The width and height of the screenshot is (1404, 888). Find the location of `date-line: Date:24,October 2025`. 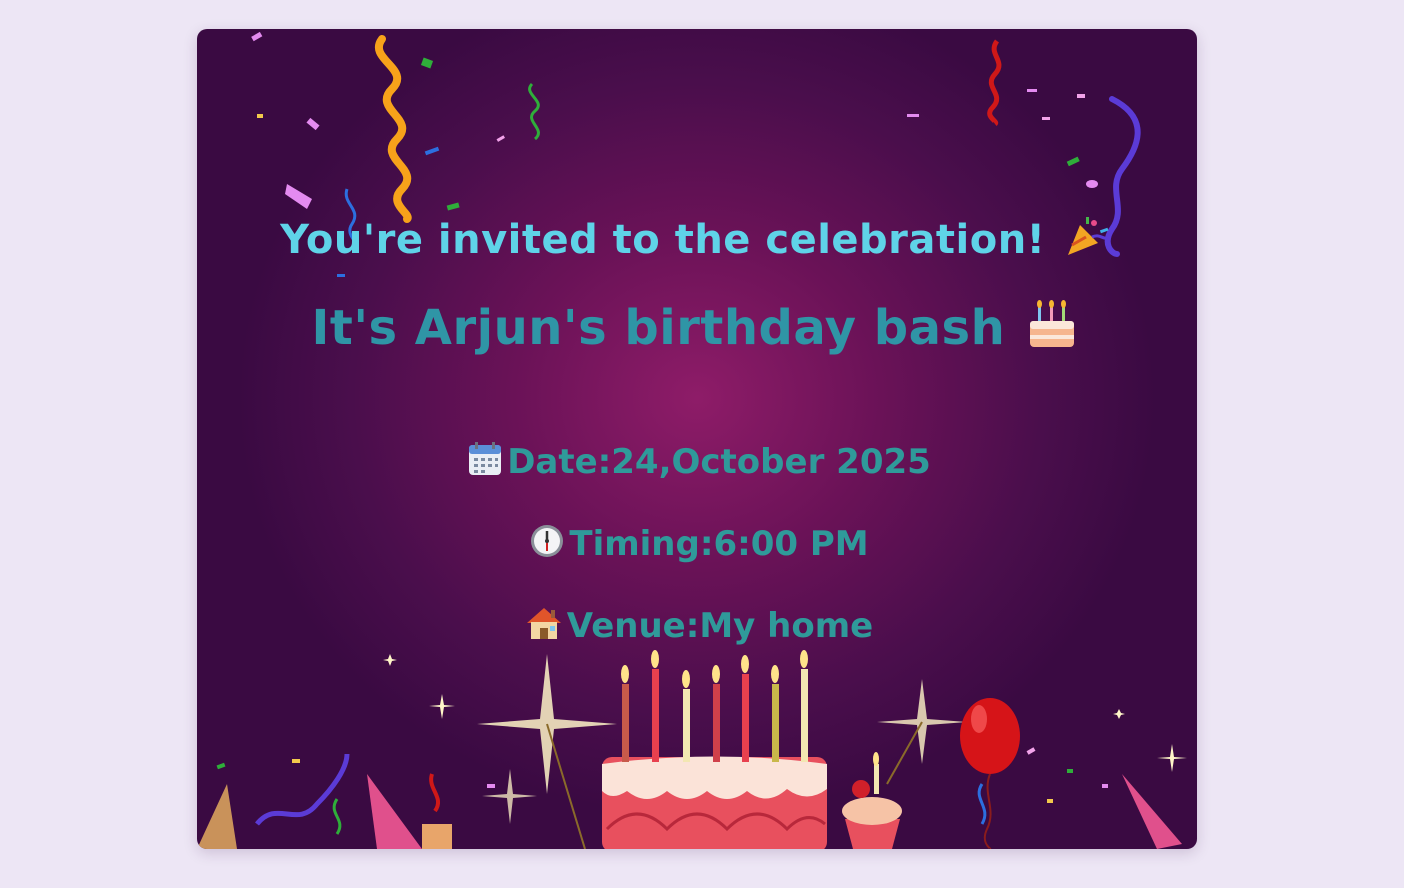

date-line: Date:24,October 2025 is located at coordinates (697, 463).